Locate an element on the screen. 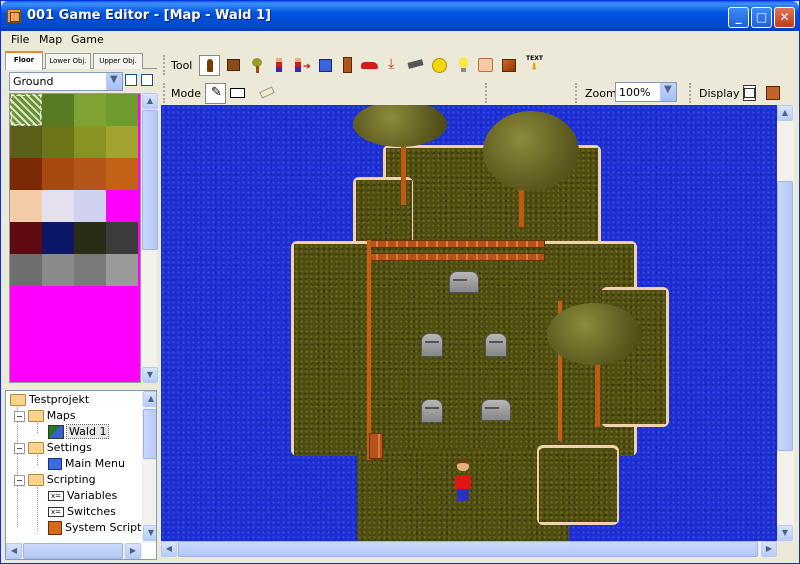 This screenshot has width=800, height=564. coin-tool-button is located at coordinates (439, 65).